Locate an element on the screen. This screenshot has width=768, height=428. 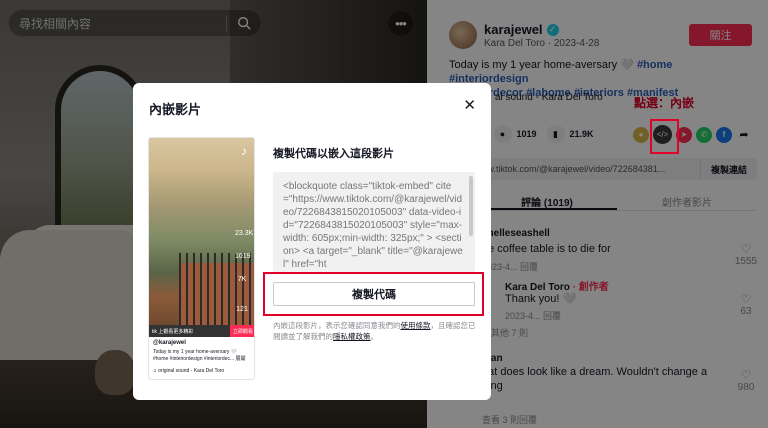
preview-watch-button: 立即觀看 is located at coordinates (241, 331).